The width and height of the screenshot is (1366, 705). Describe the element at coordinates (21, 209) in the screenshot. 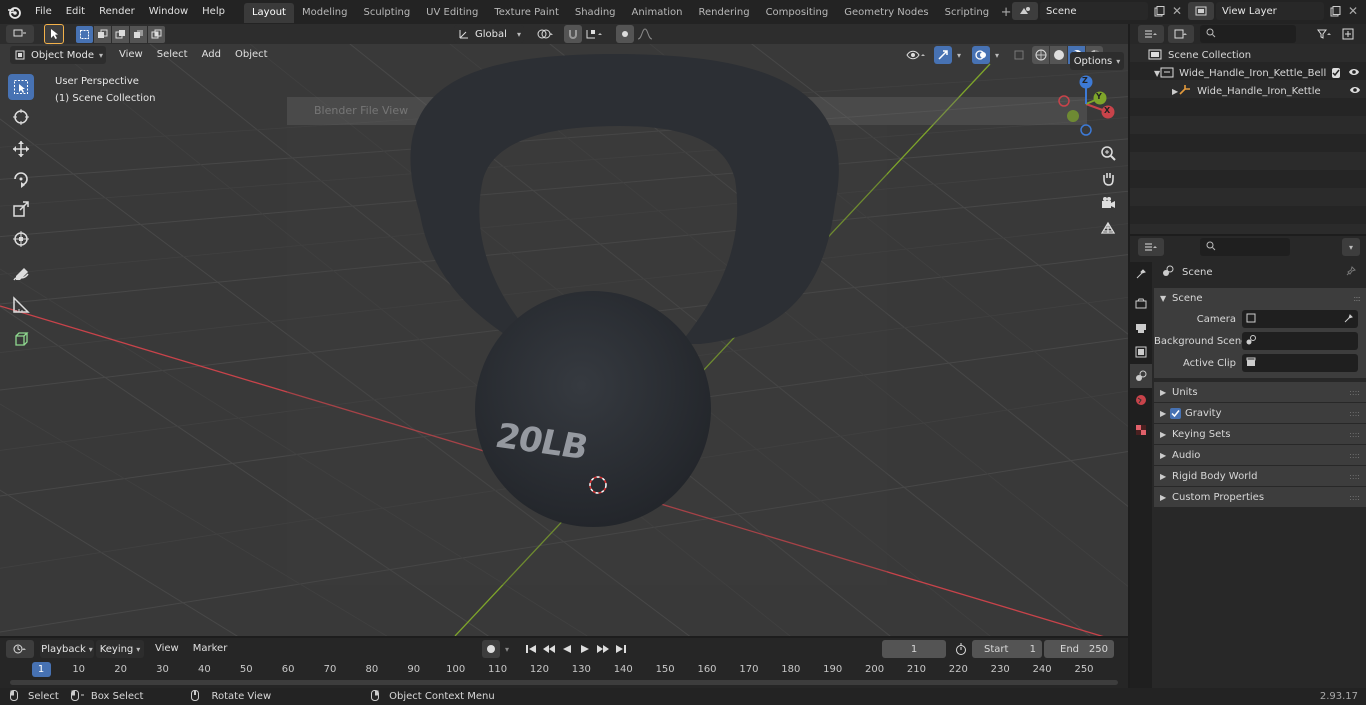

I see `tool-scale` at that location.